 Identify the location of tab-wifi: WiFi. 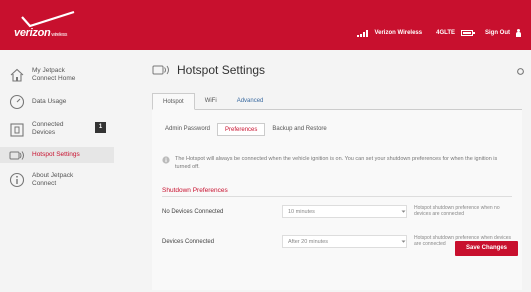
(211, 101).